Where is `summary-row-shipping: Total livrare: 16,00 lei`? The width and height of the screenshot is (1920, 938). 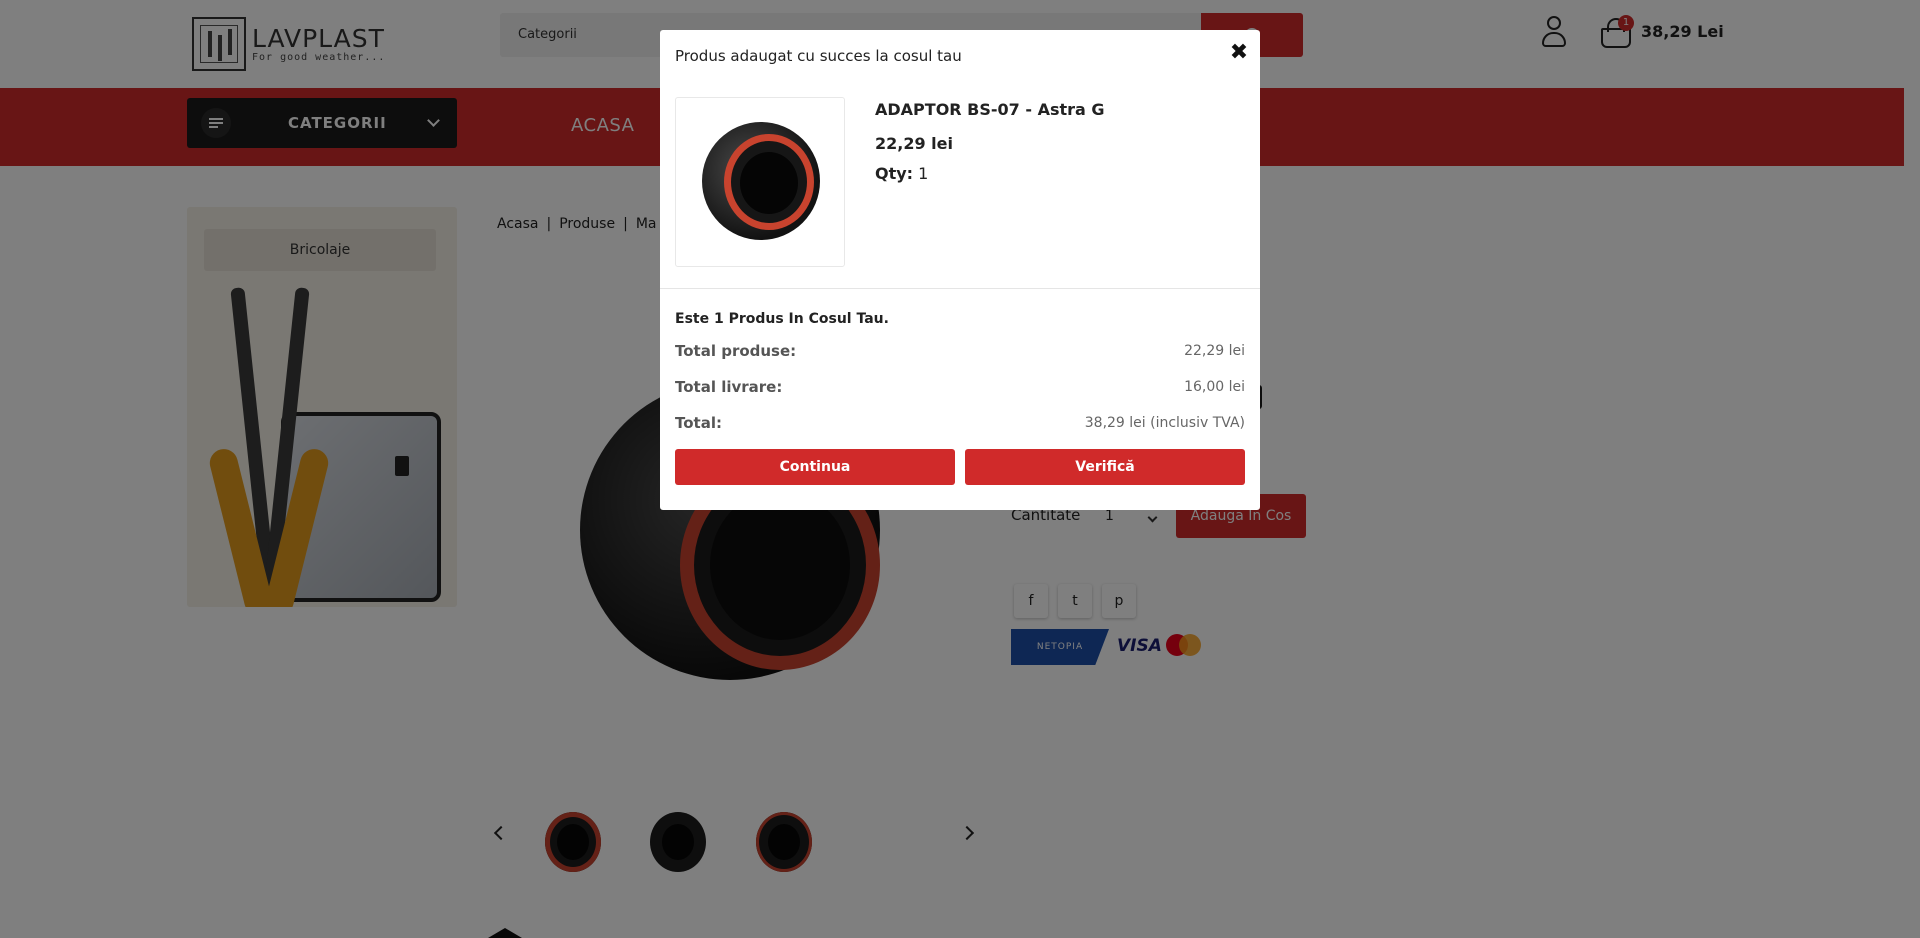
summary-row-shipping: Total livrare: 16,00 lei is located at coordinates (960, 387).